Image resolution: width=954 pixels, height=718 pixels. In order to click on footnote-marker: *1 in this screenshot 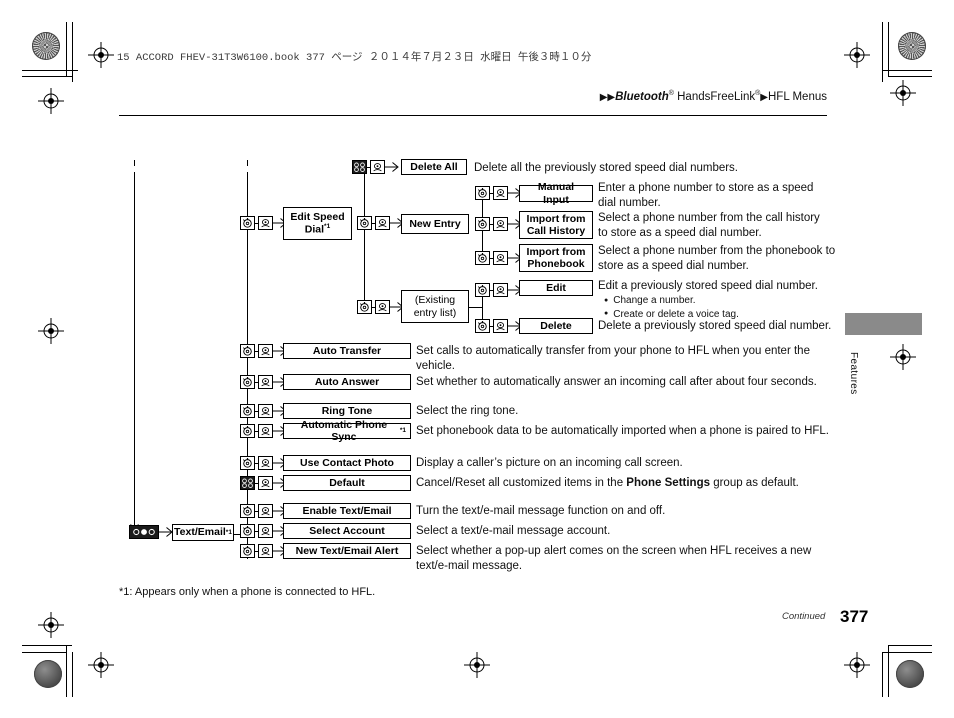, I will do `click(228, 532)`.